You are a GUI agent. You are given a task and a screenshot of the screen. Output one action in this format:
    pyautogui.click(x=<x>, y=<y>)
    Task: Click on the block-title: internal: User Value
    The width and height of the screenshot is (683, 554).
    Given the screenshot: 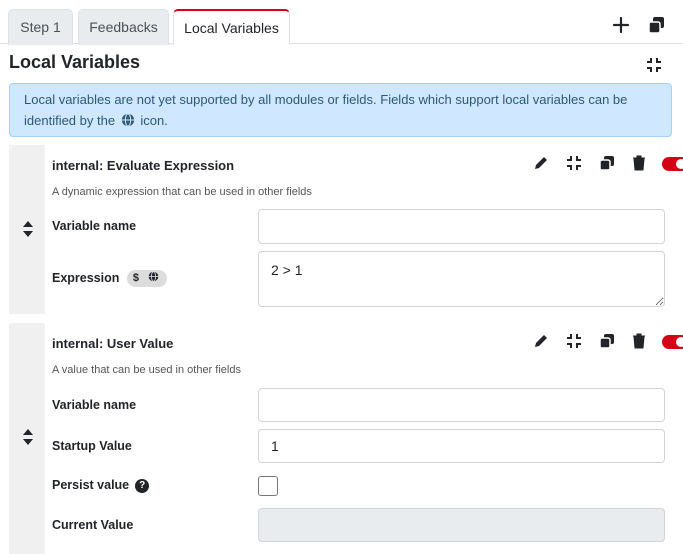 What is the action you would take?
    pyautogui.click(x=113, y=343)
    